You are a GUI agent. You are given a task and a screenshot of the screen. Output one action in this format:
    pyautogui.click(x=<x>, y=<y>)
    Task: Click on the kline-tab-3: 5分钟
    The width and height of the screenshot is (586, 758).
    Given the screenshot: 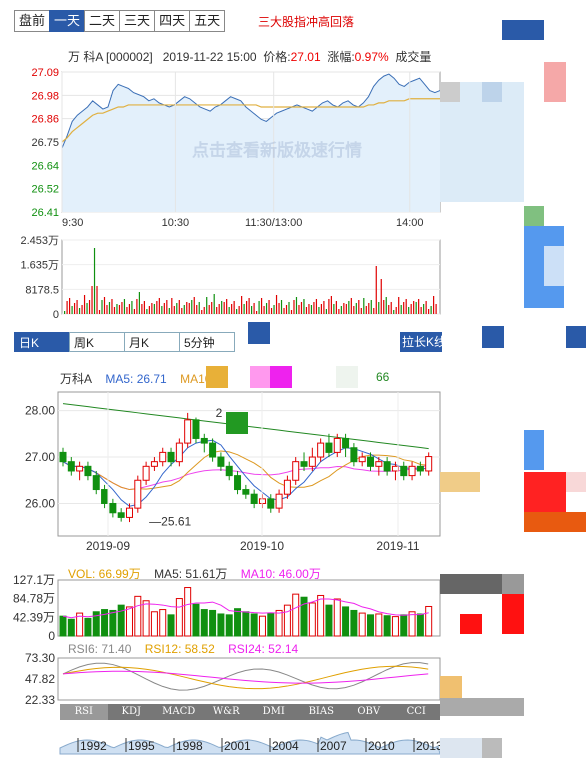 What is the action you would take?
    pyautogui.click(x=207, y=342)
    